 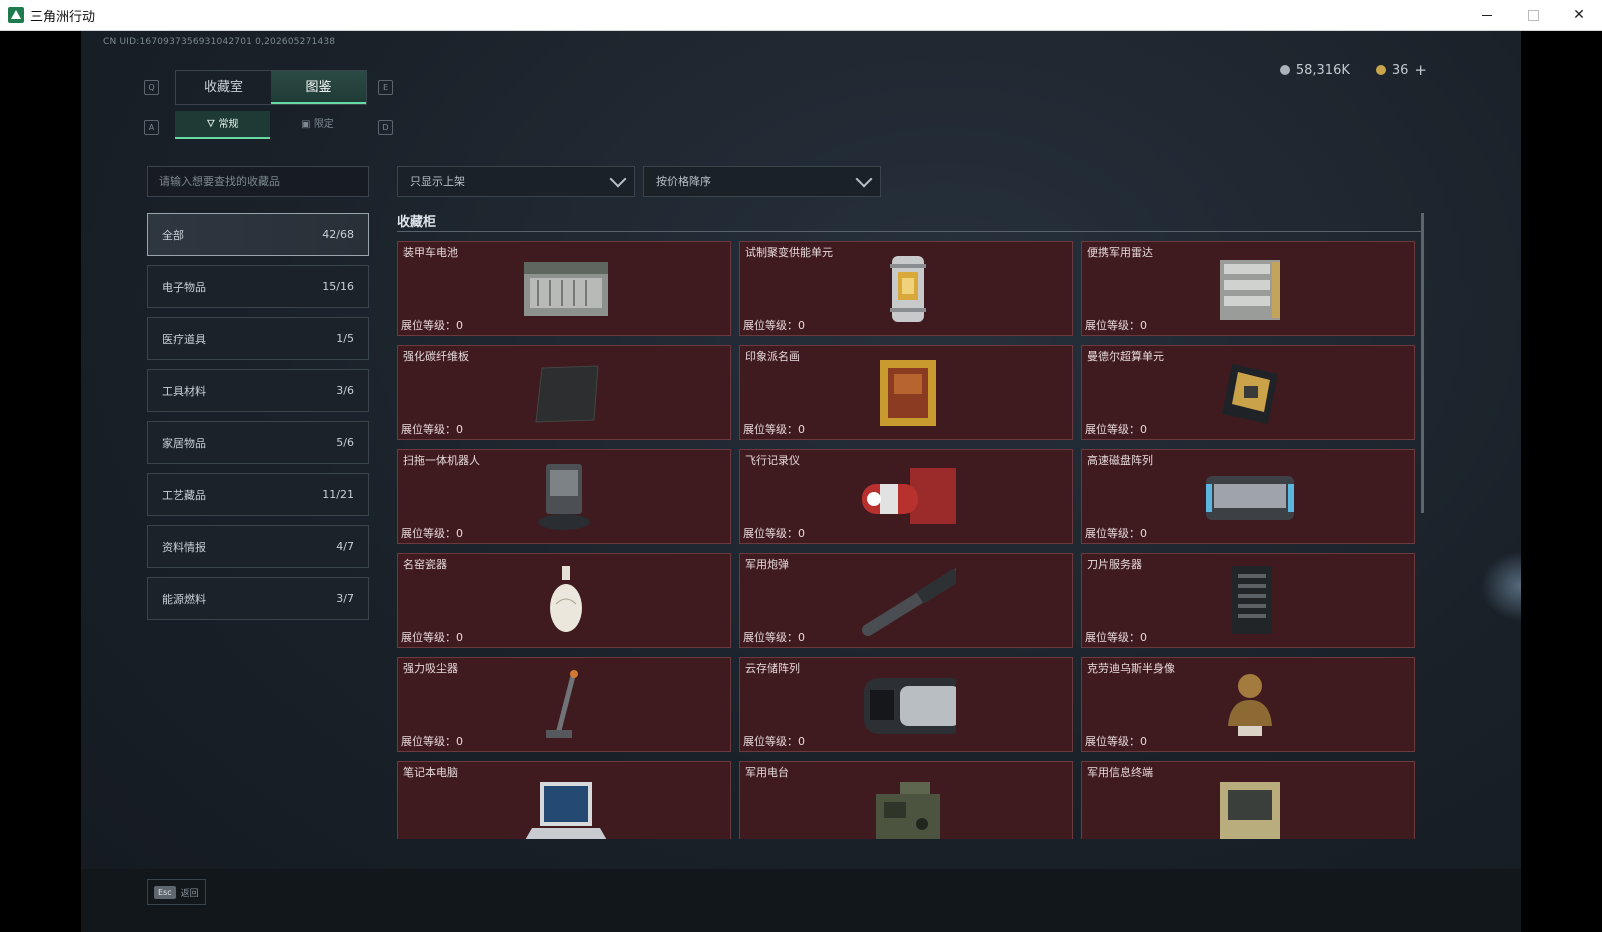 I want to click on item-card: 飞行记录仪 展位等级：0, so click(x=906, y=496).